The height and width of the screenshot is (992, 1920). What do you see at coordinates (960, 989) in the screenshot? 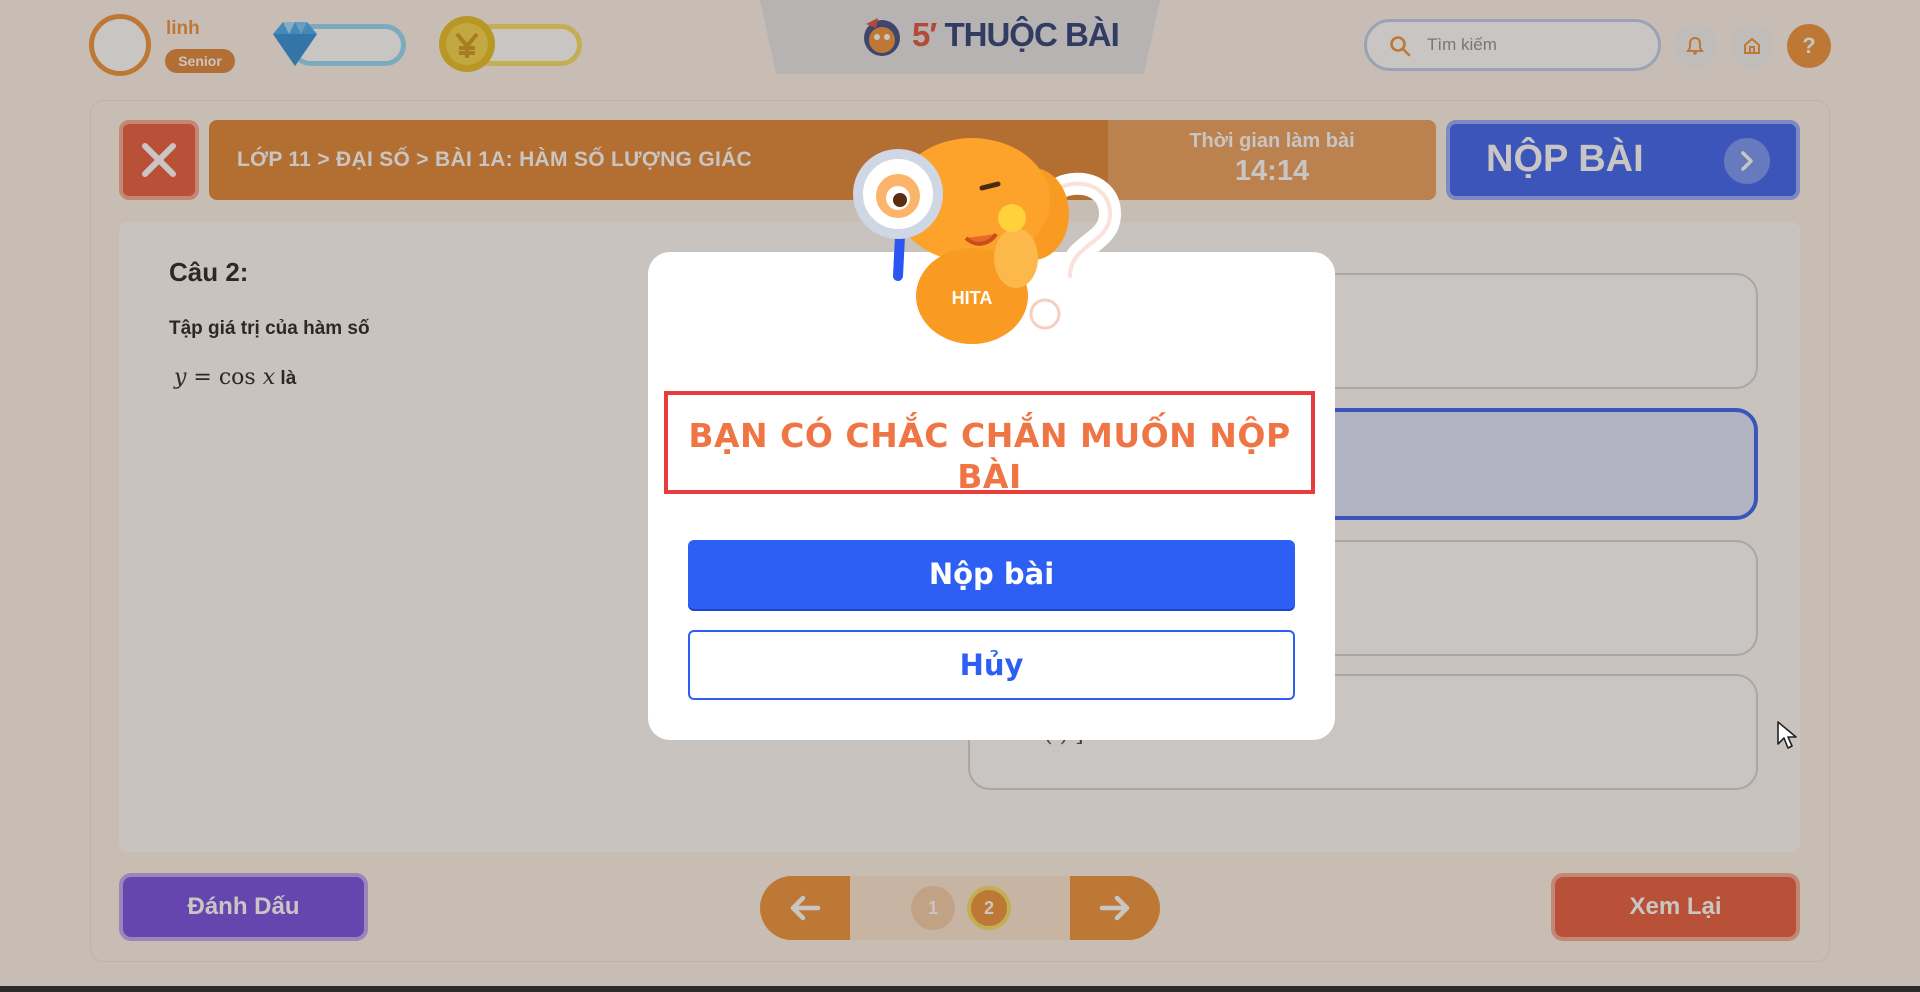
I see `window-bottom-edge` at bounding box center [960, 989].